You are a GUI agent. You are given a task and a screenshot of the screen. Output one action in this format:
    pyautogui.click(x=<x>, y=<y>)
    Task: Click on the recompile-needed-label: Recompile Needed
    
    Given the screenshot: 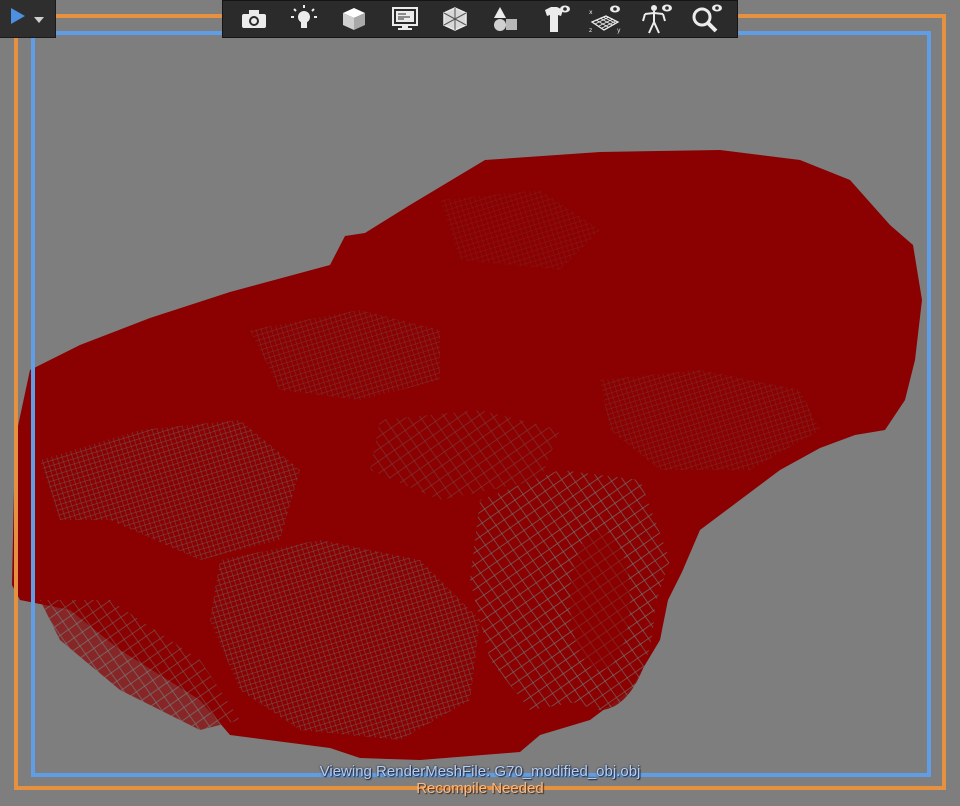 What is the action you would take?
    pyautogui.click(x=480, y=788)
    